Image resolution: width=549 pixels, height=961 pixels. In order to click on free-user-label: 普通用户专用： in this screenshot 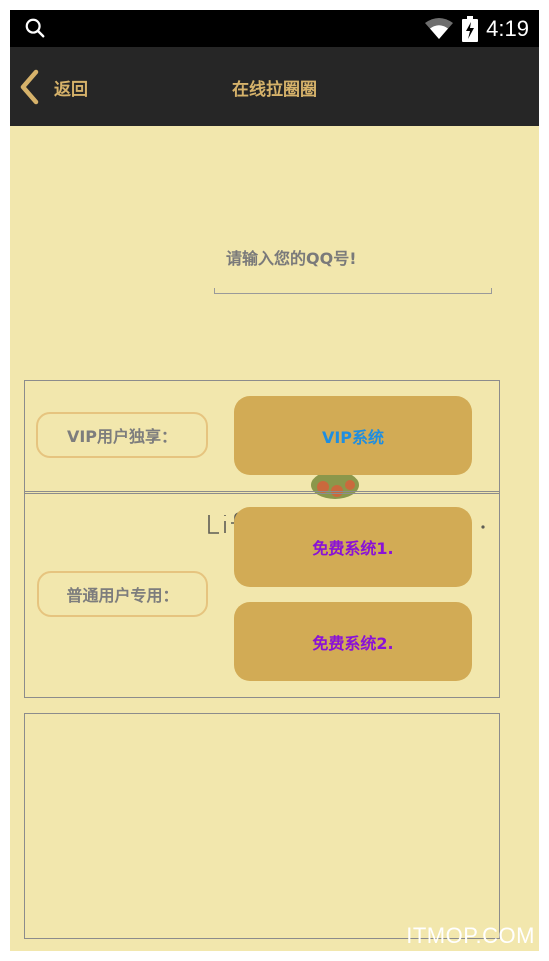, I will do `click(122, 594)`.